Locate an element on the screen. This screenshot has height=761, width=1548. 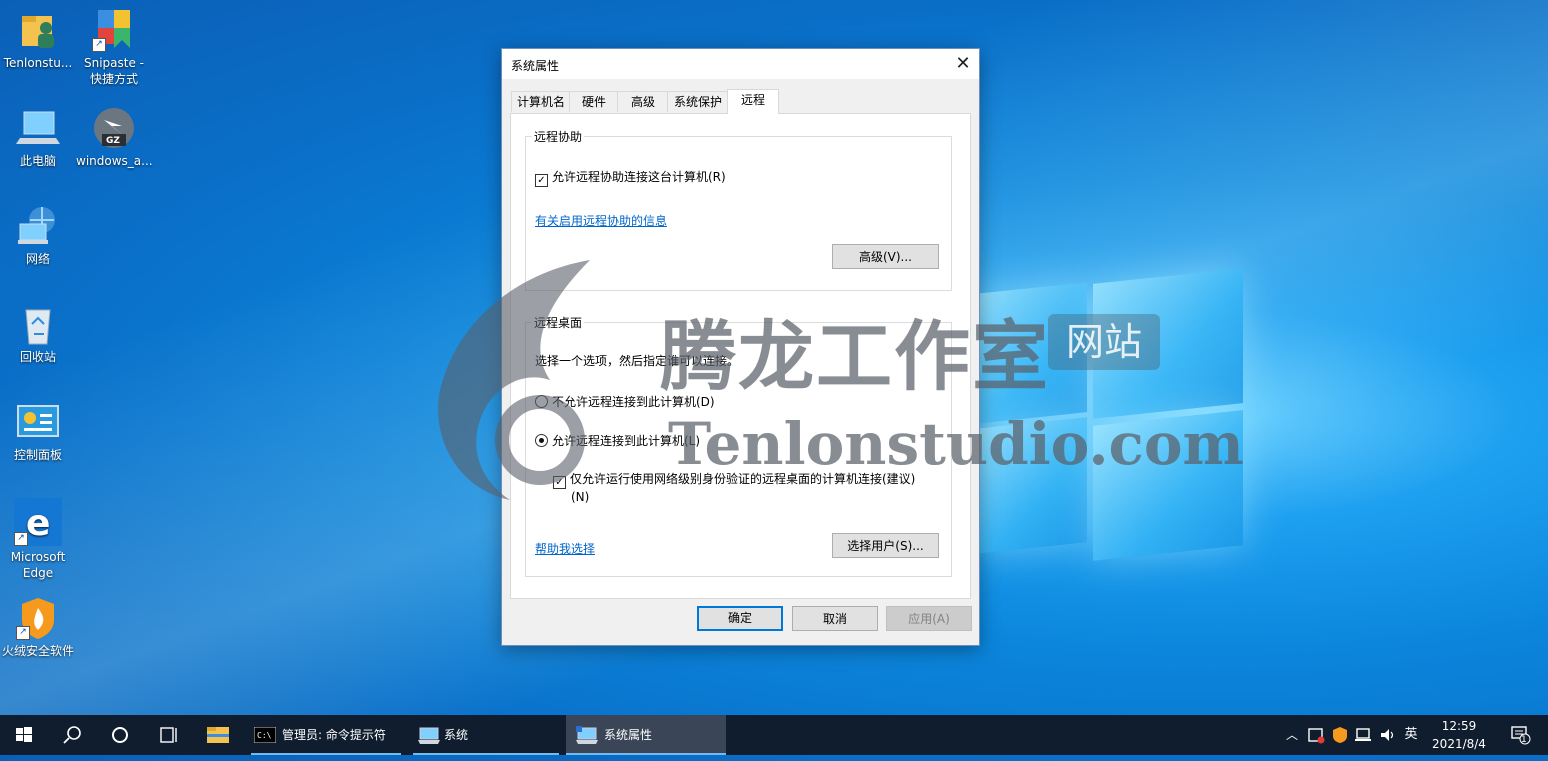
cmd-icon: C:\ is located at coordinates (265, 735).